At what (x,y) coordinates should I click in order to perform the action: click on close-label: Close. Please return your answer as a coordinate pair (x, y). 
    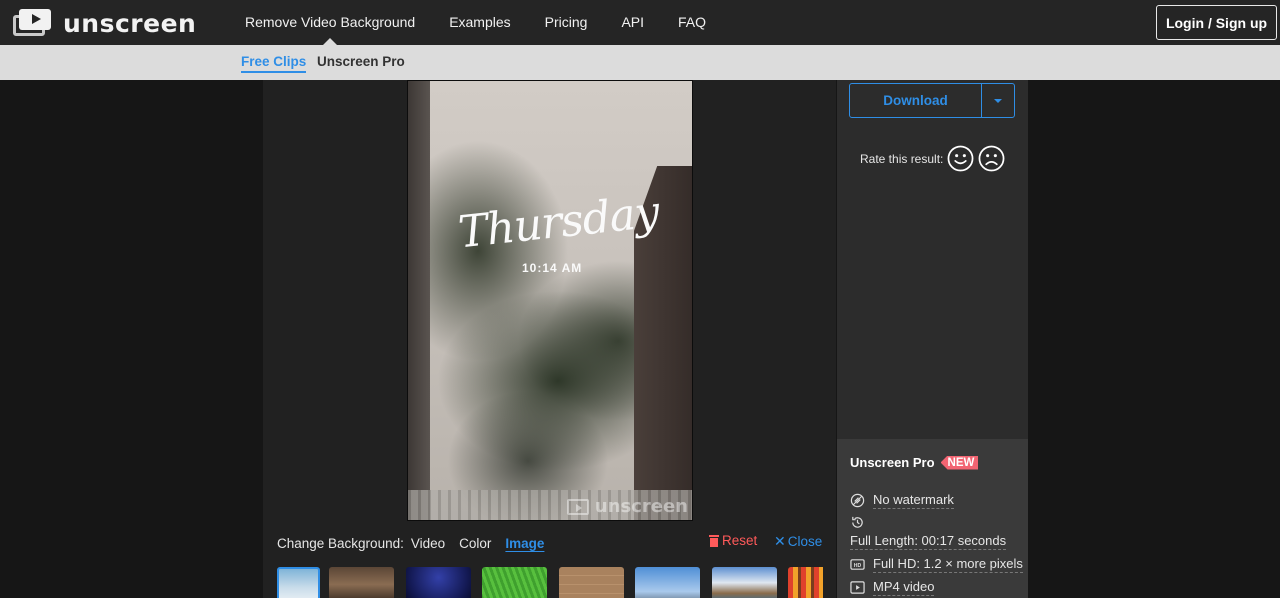
    Looking at the image, I should click on (805, 541).